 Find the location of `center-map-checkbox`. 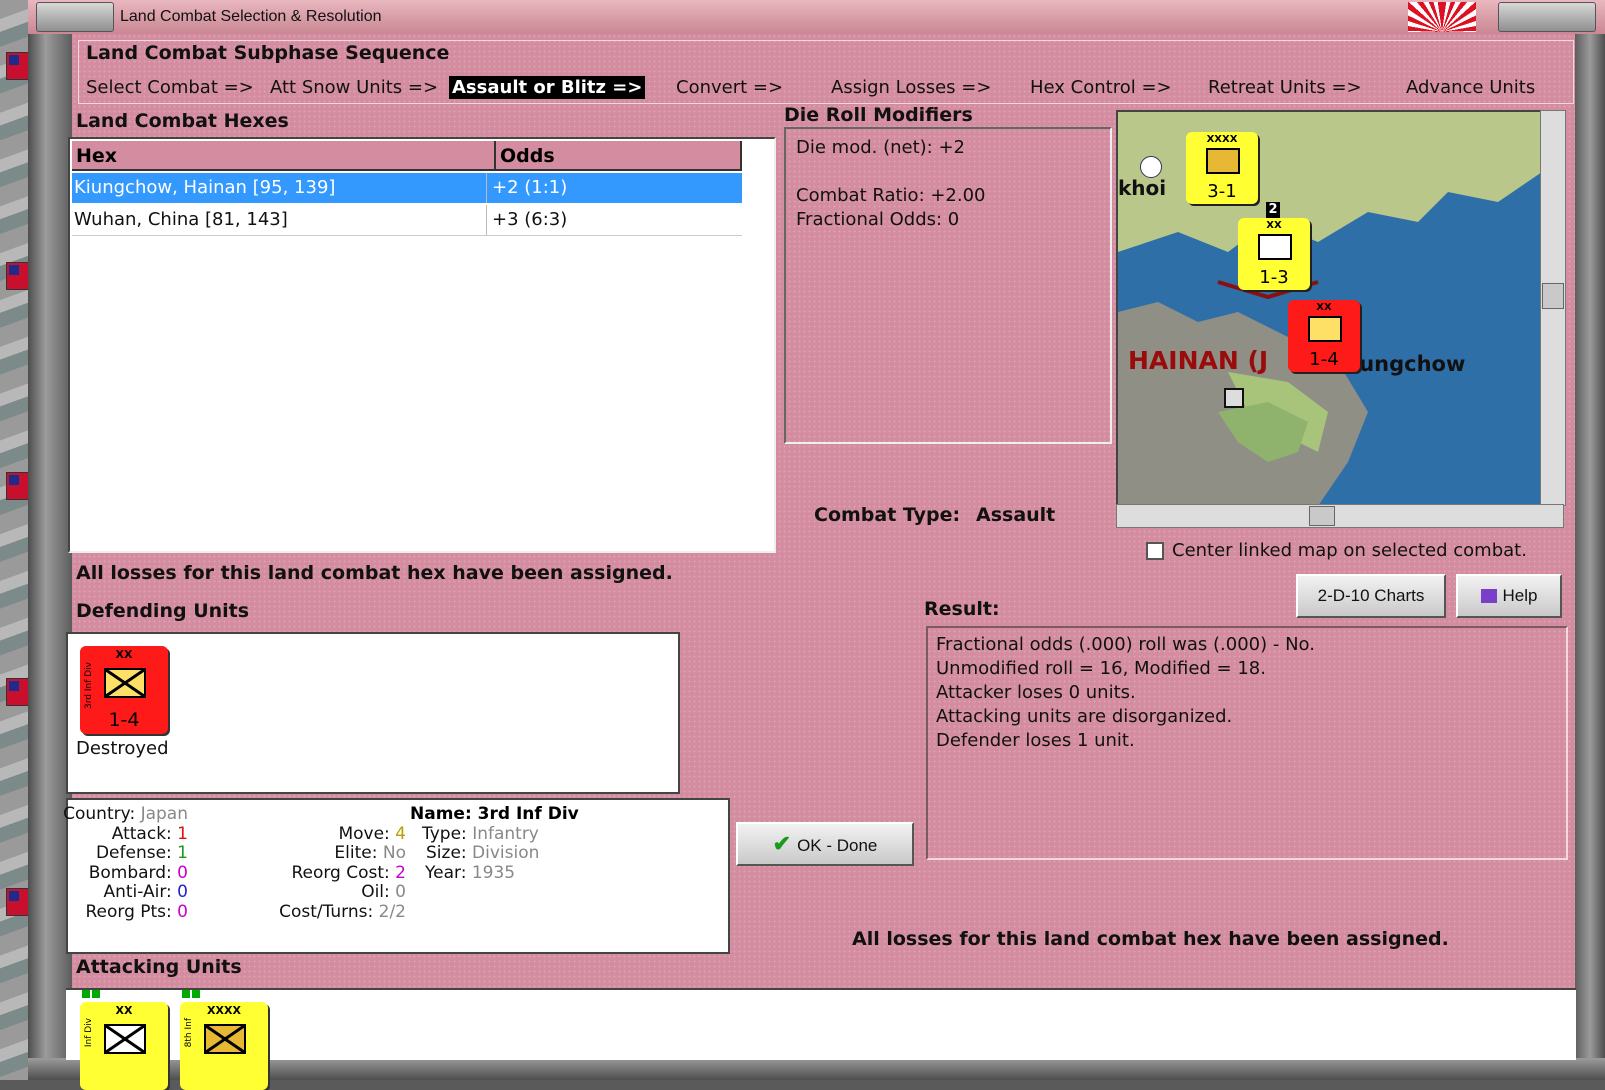

center-map-checkbox is located at coordinates (1155, 551).